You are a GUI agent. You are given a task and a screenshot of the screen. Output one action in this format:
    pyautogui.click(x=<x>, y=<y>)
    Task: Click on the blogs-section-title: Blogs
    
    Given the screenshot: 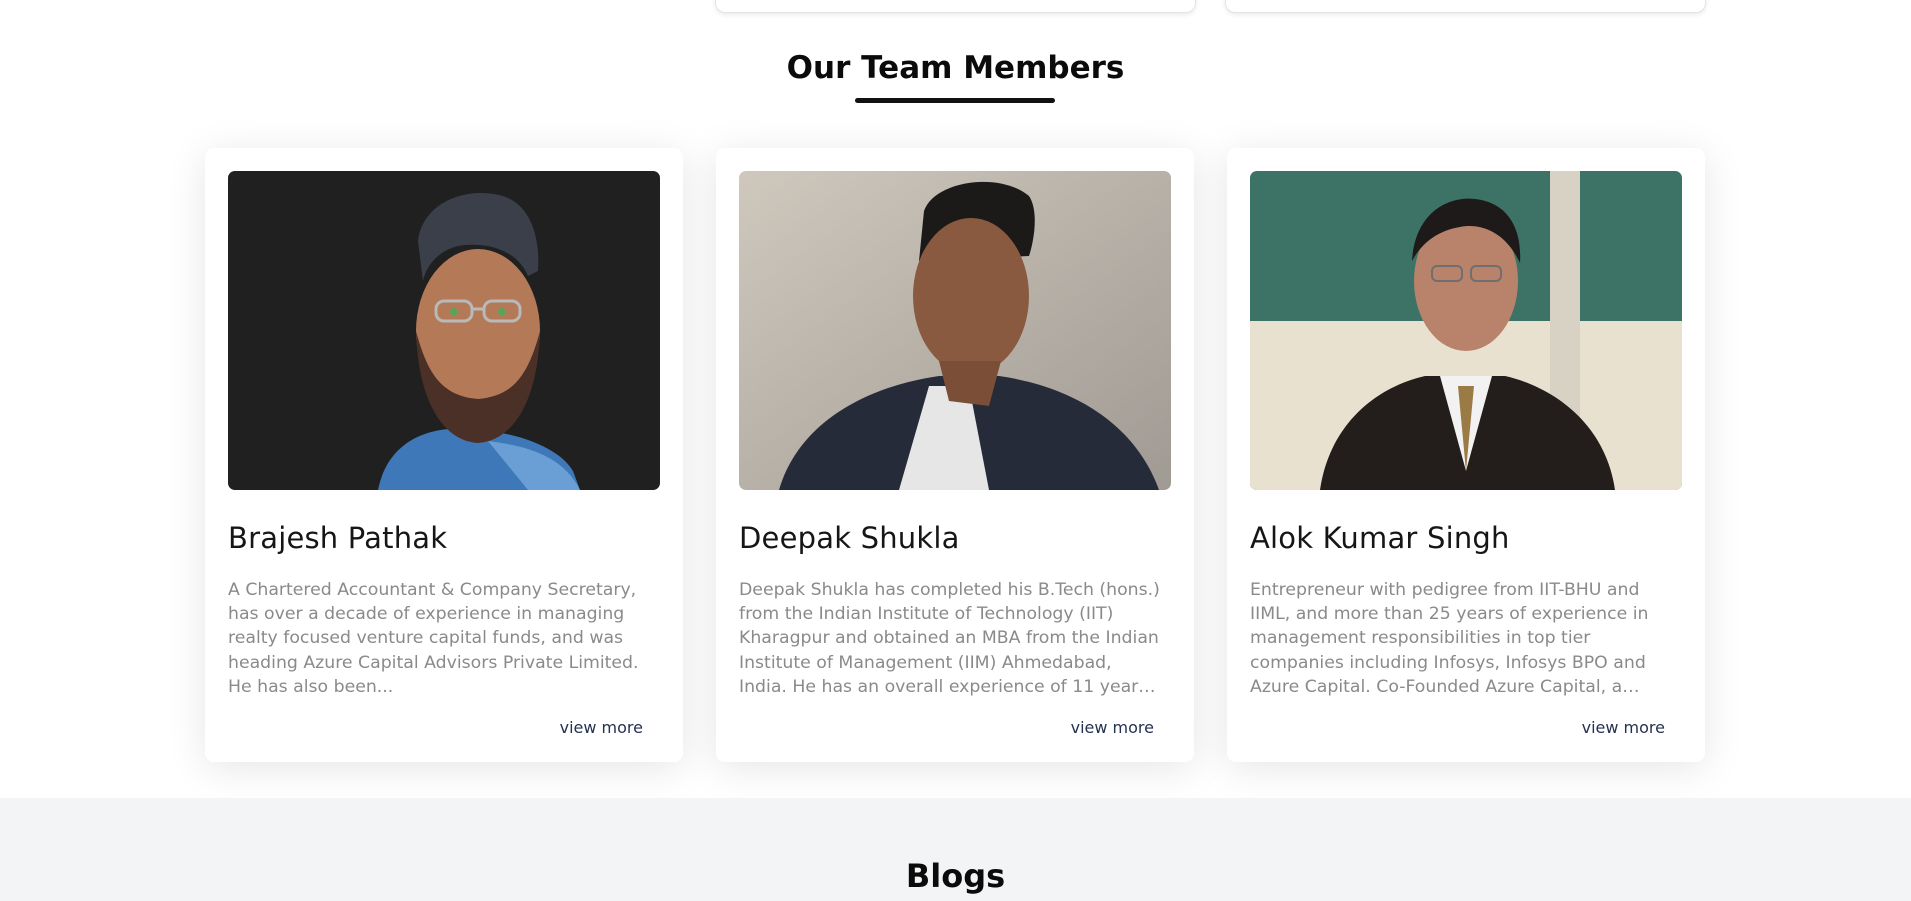 What is the action you would take?
    pyautogui.click(x=955, y=876)
    